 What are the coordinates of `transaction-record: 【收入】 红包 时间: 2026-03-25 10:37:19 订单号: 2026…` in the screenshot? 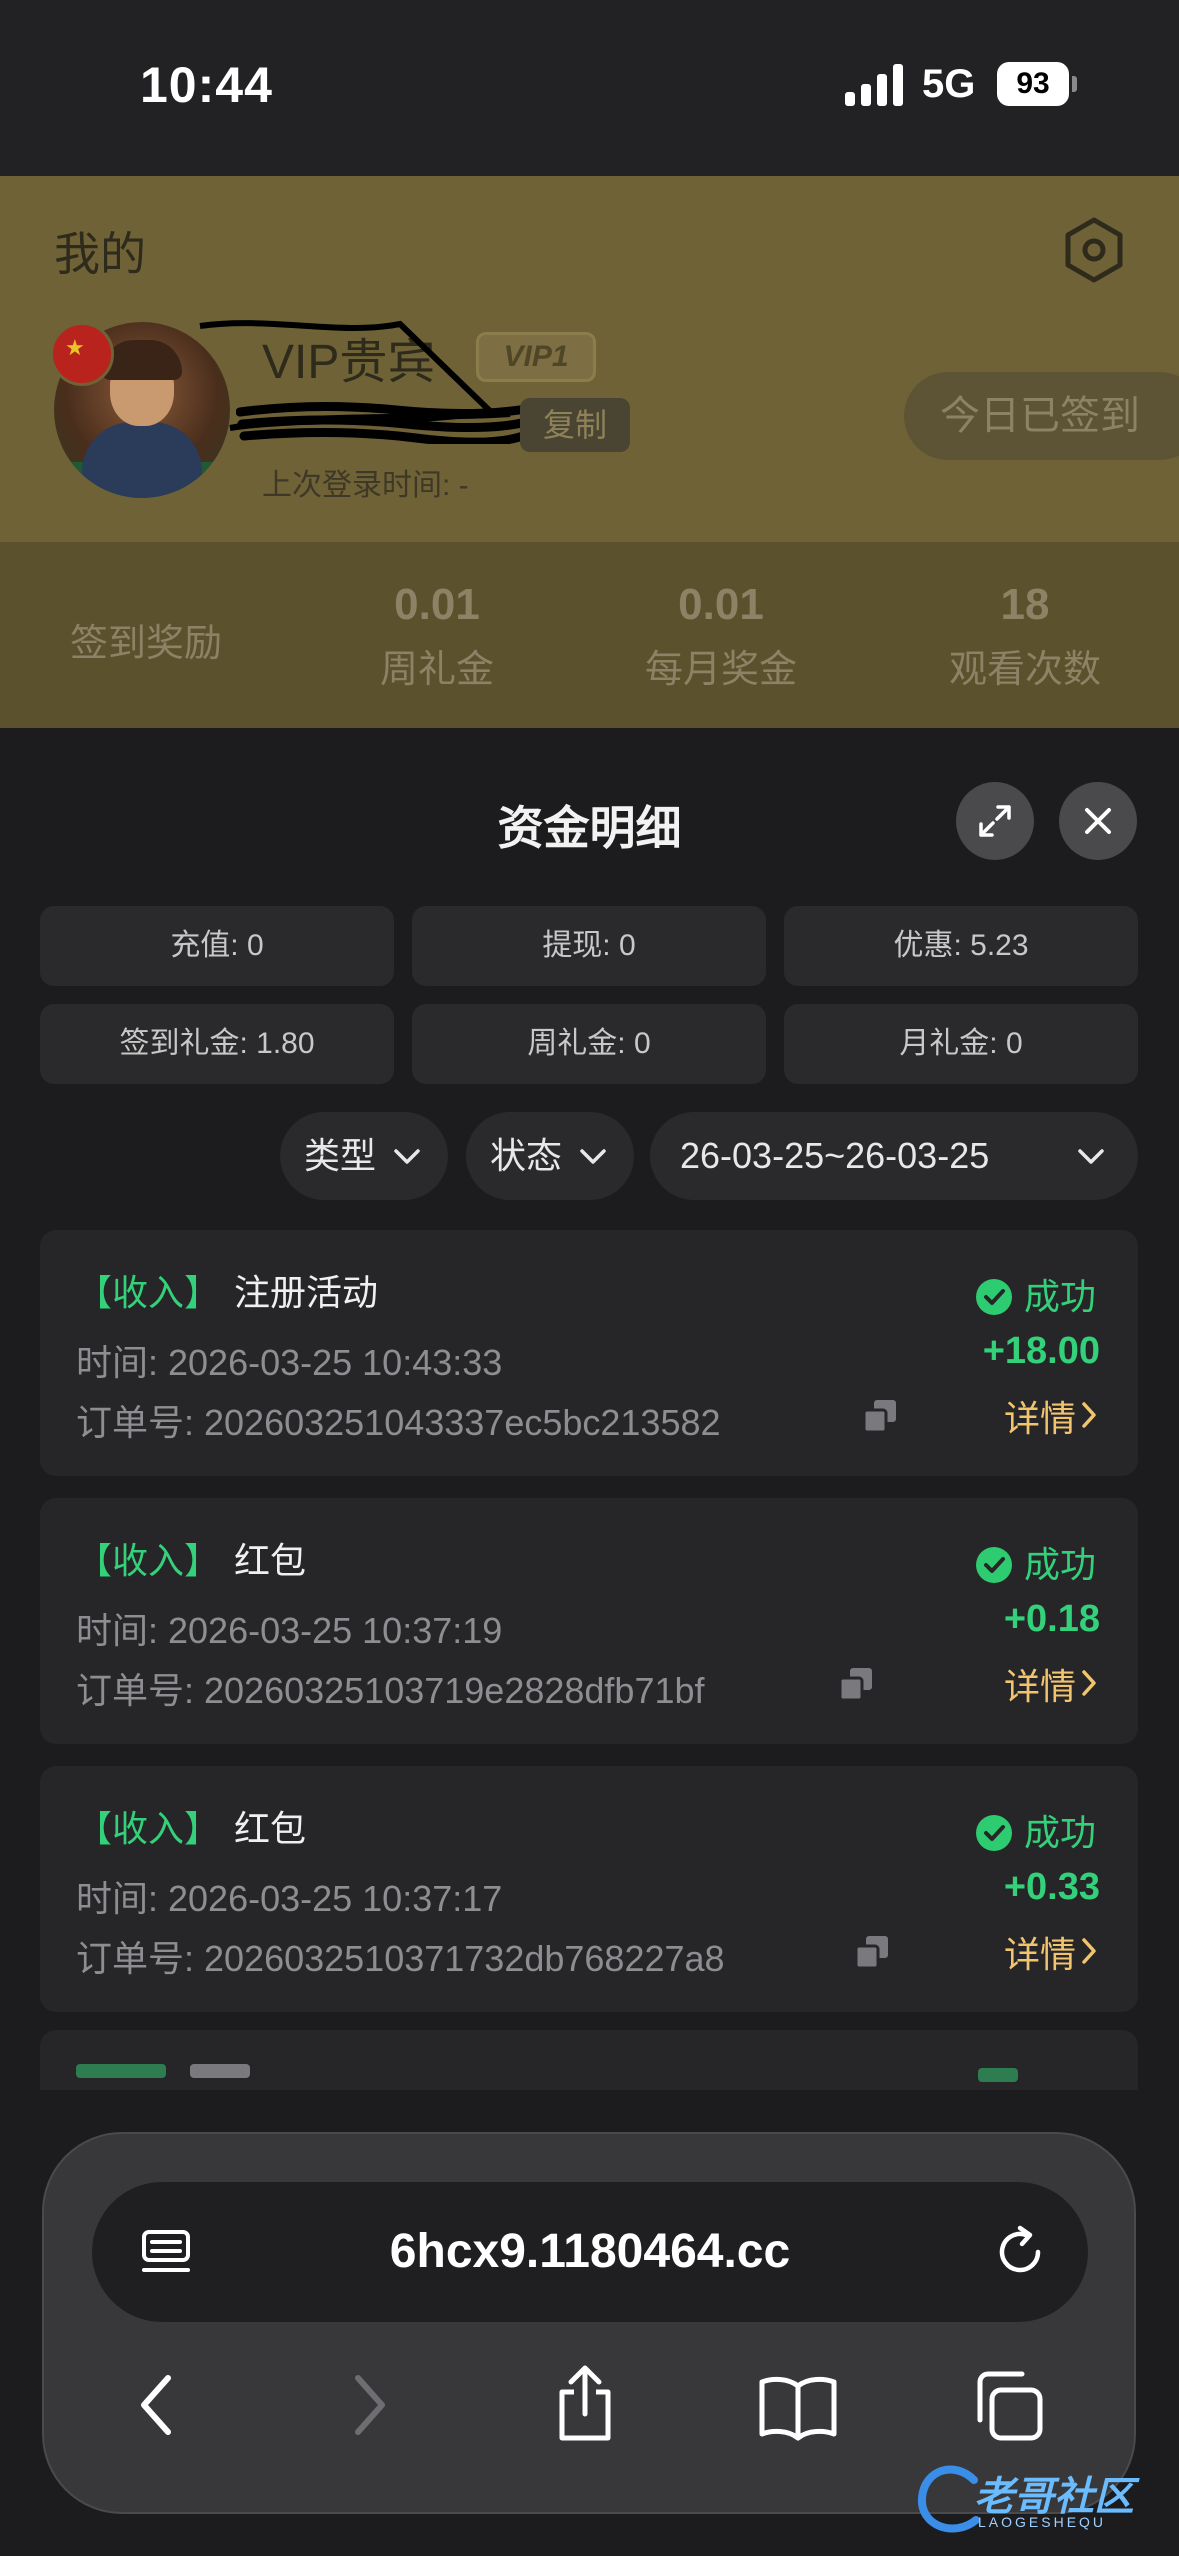 It's located at (589, 1621).